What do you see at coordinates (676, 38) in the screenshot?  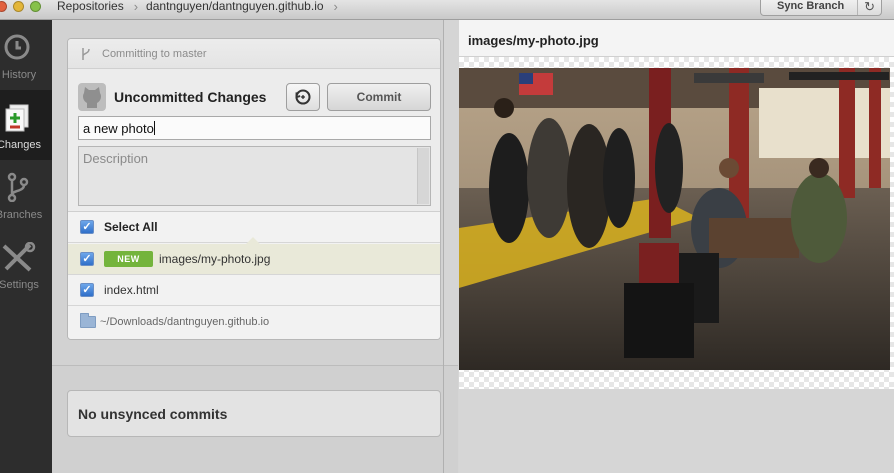 I see `preview-filename: images/my-photo.jpg` at bounding box center [676, 38].